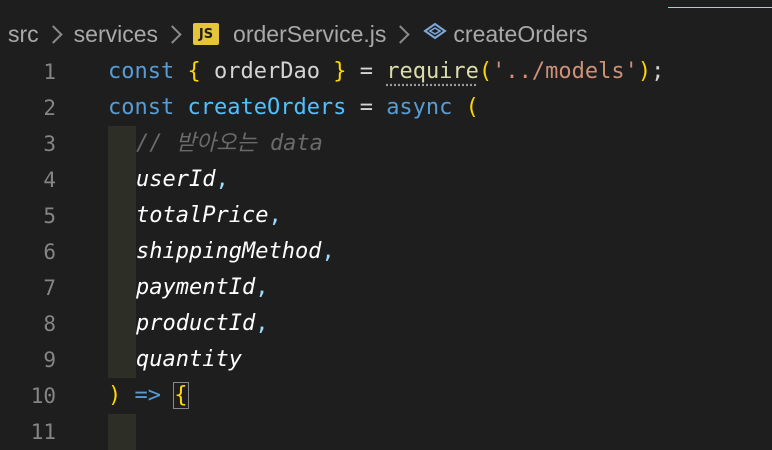 This screenshot has height=450, width=772. Describe the element at coordinates (116, 34) in the screenshot. I see `breadcrumb-item-services: services` at that location.